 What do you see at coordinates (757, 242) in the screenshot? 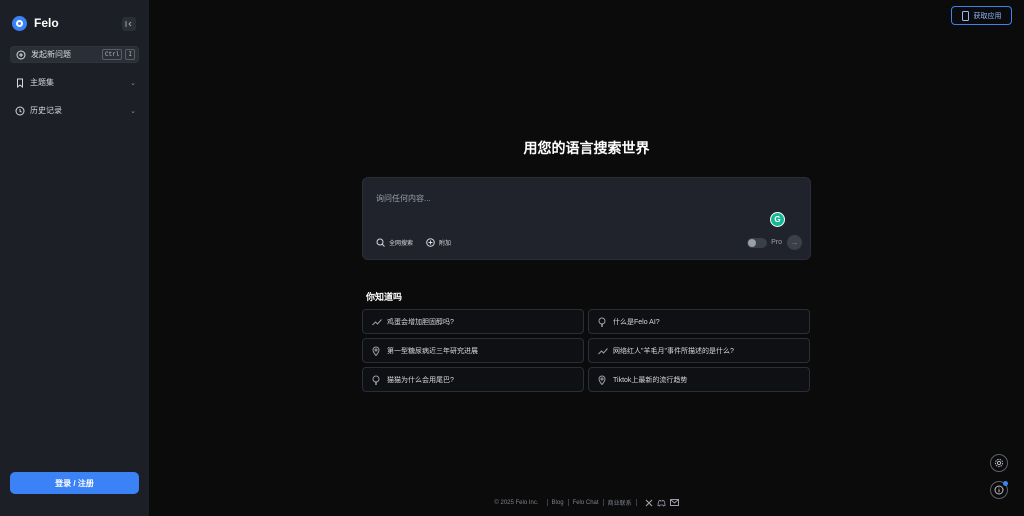
I see `pro-toggle` at bounding box center [757, 242].